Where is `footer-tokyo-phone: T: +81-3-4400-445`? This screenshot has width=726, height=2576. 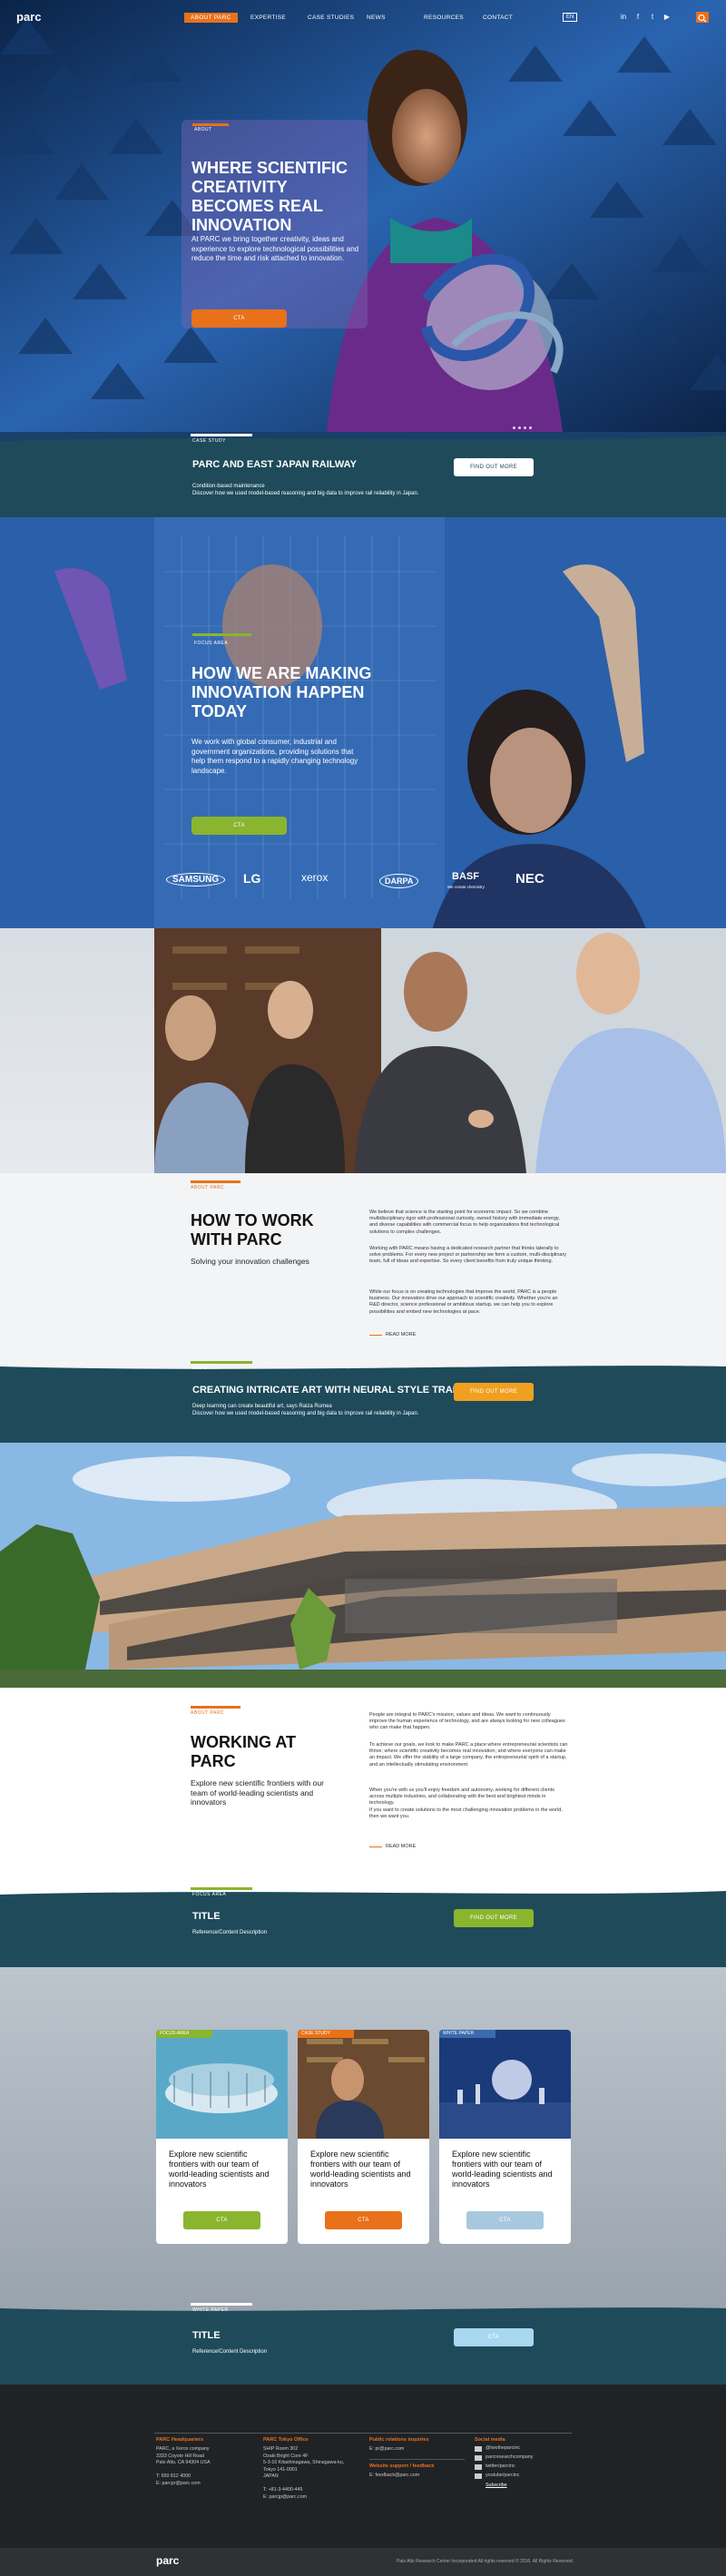 footer-tokyo-phone: T: +81-3-4400-445 is located at coordinates (283, 2490).